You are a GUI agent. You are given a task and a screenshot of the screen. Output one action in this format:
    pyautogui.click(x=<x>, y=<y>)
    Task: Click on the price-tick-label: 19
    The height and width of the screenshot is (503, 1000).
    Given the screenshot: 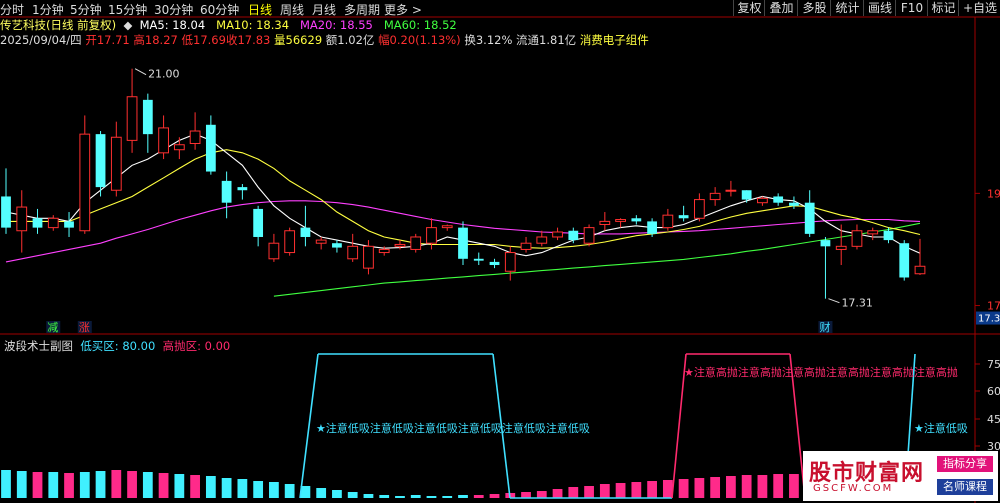 What is the action you would take?
    pyautogui.click(x=993, y=193)
    